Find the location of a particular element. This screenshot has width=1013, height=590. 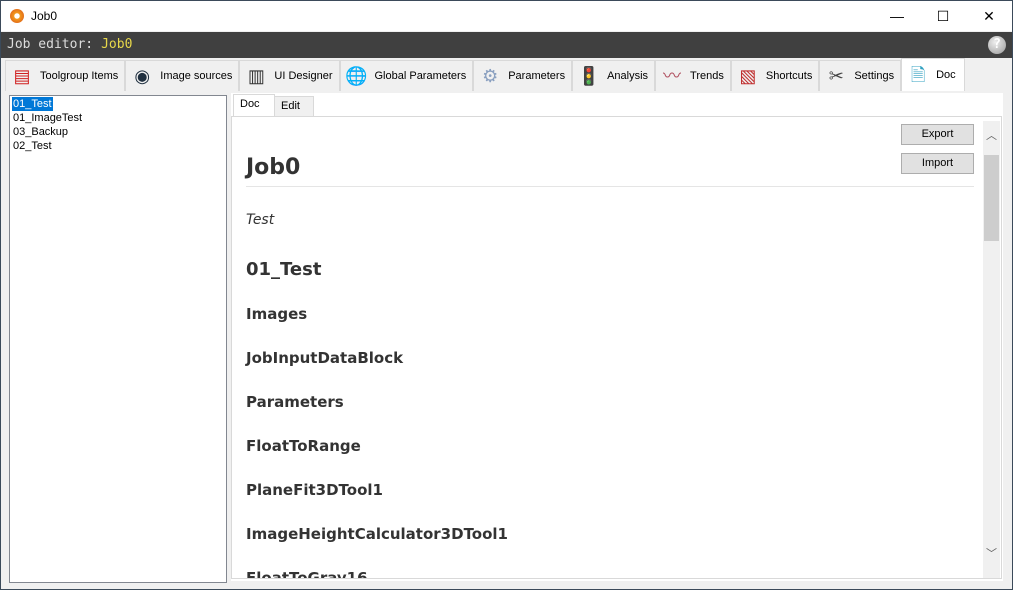

doc-section-heading: JobInputDataBlock is located at coordinates (325, 358).